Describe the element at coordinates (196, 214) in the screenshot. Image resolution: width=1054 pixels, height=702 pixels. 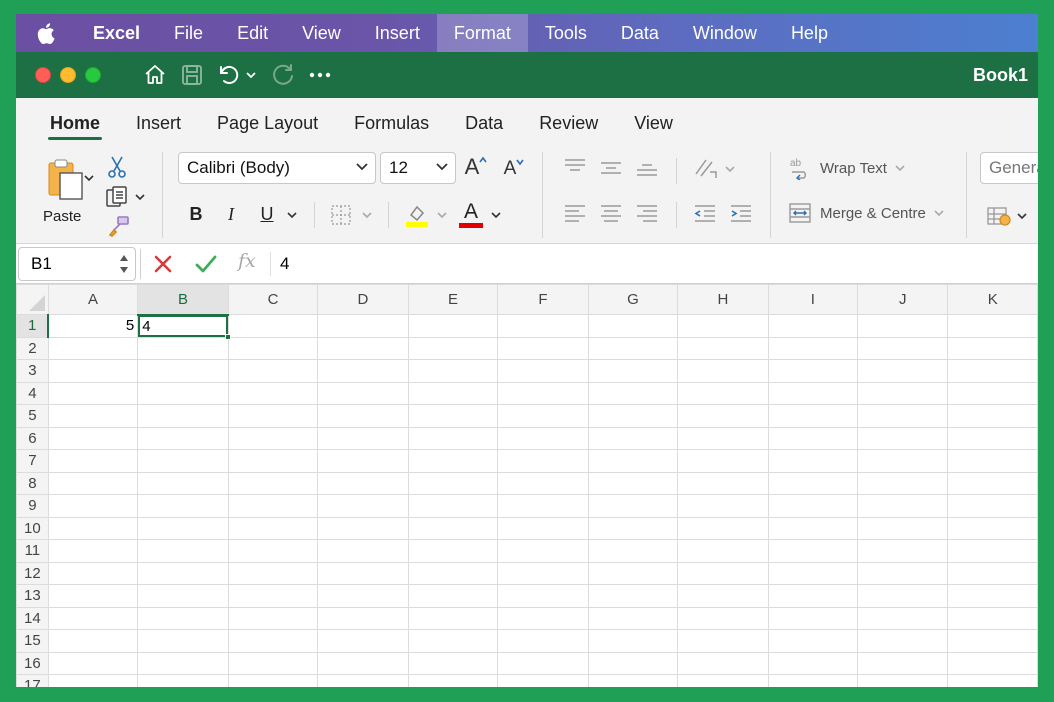
I see `bold-button: B` at that location.